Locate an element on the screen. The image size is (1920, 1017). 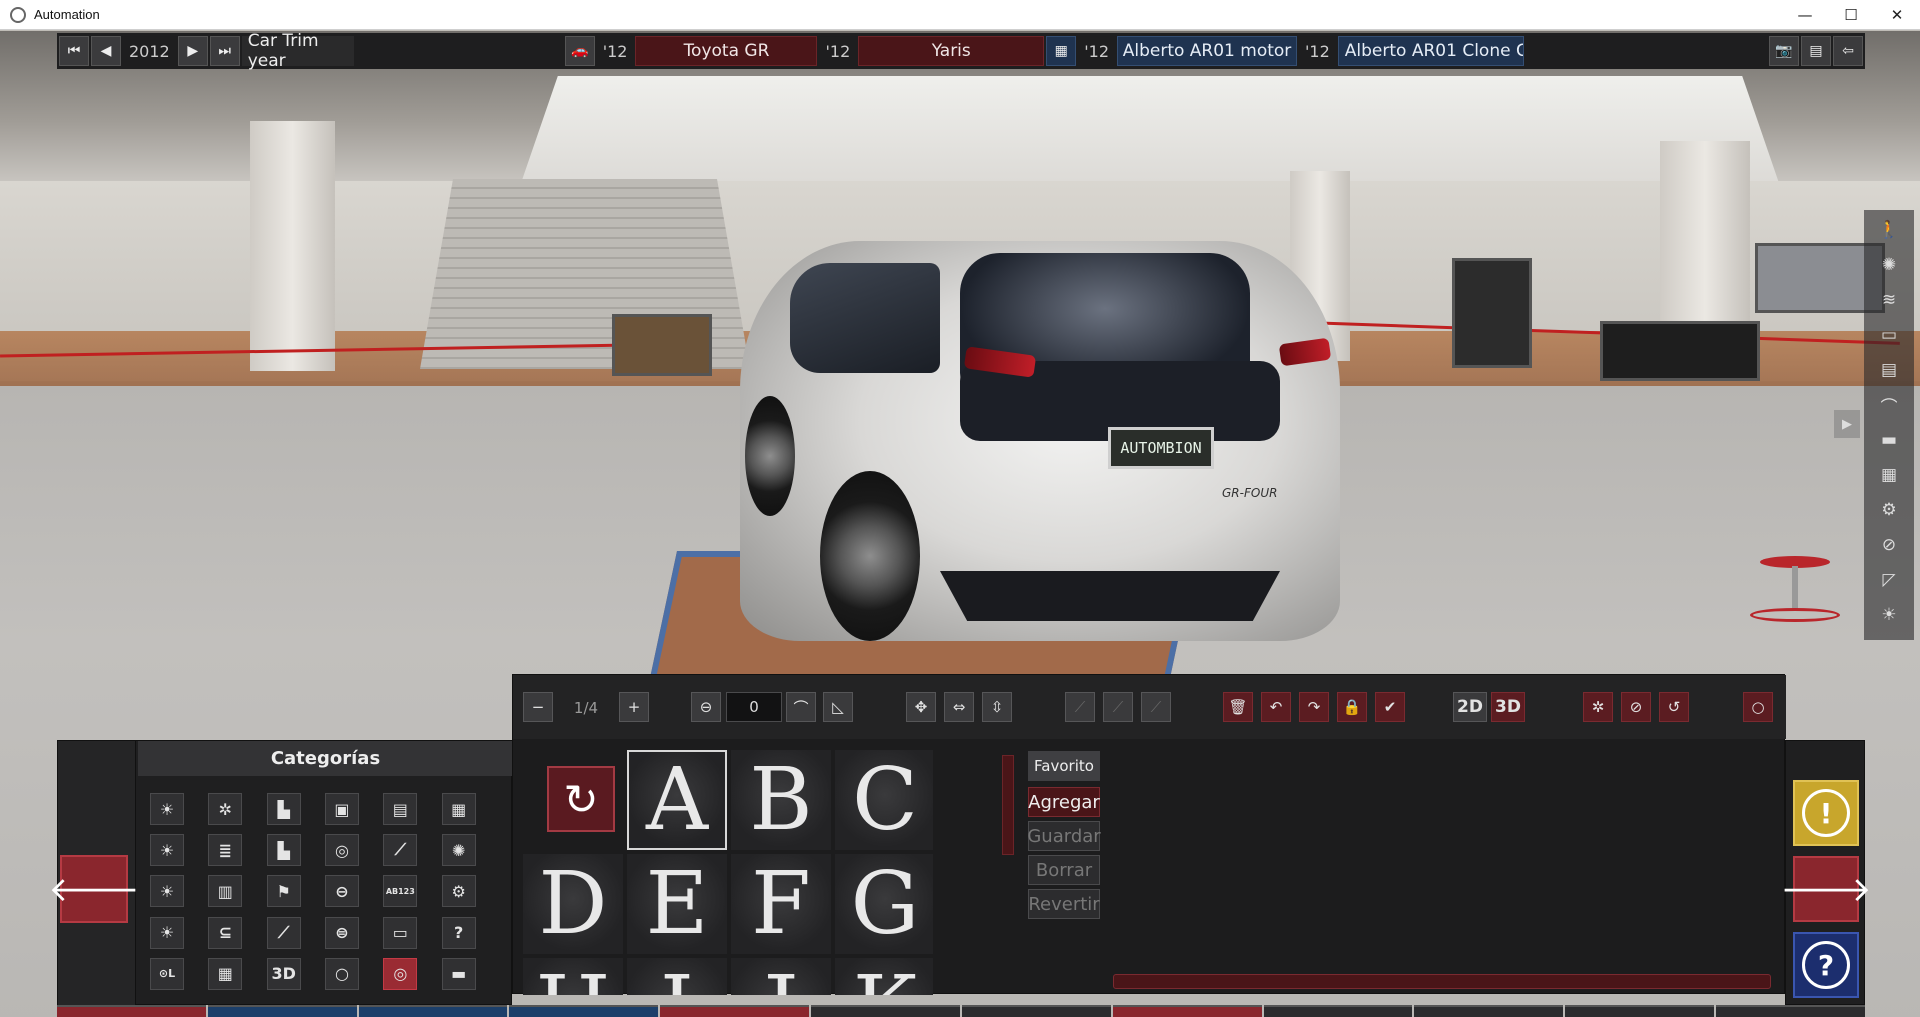
category-bumper-icon: ▭ is located at coordinates (400, 932).